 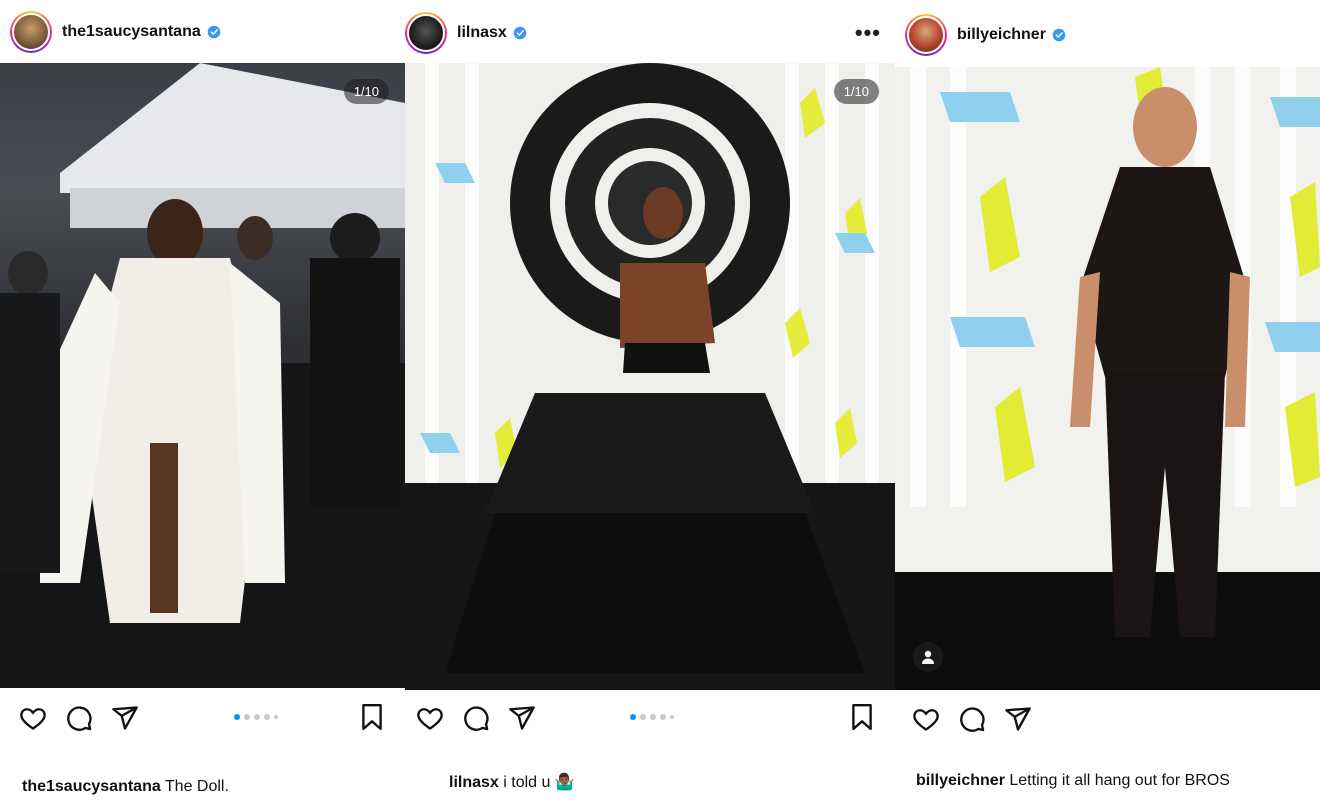 What do you see at coordinates (1001, 35) in the screenshot?
I see `username: billyeichner` at bounding box center [1001, 35].